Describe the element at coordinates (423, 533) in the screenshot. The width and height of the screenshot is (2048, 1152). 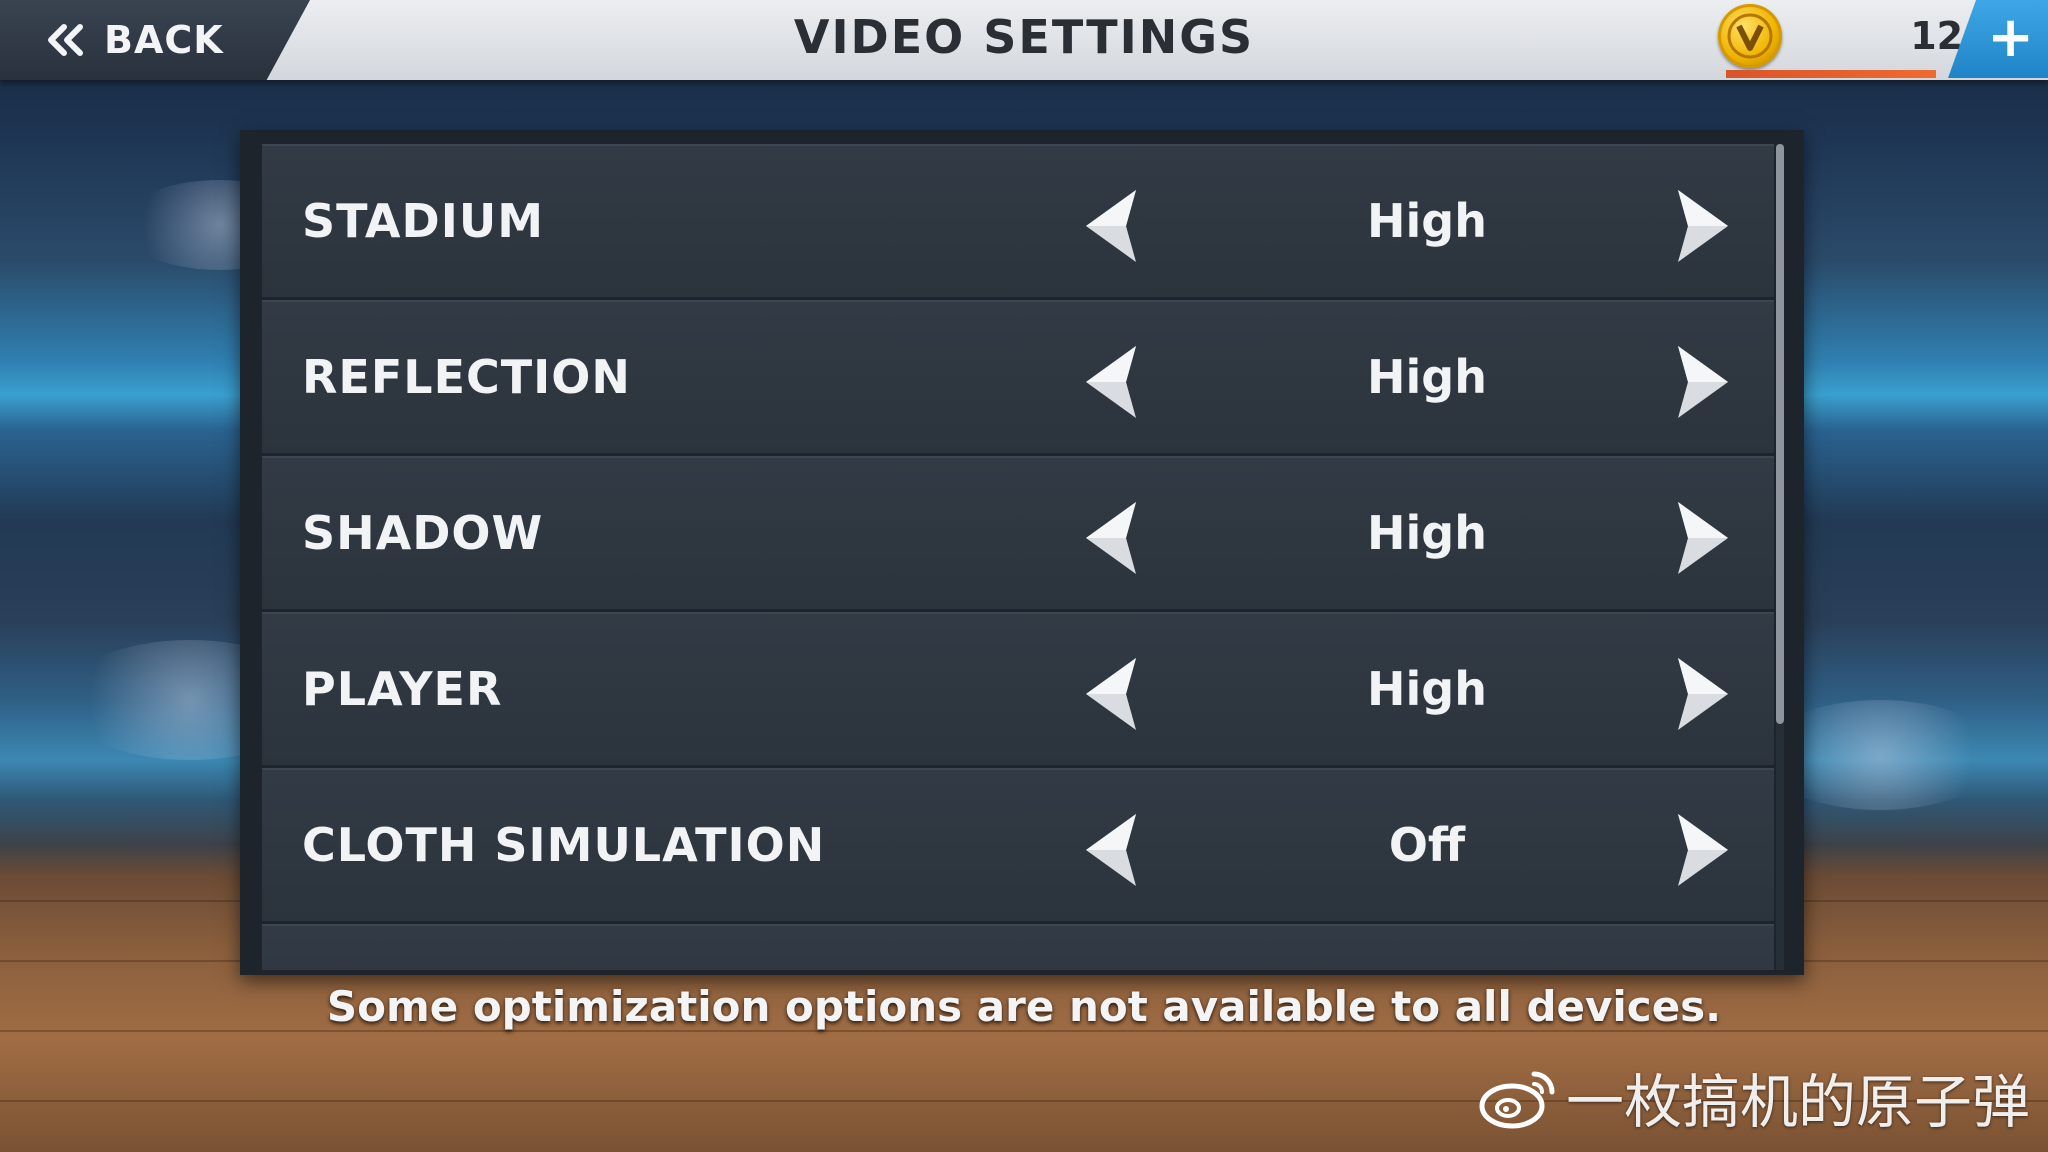
I see `setting-label: SHADOW` at that location.